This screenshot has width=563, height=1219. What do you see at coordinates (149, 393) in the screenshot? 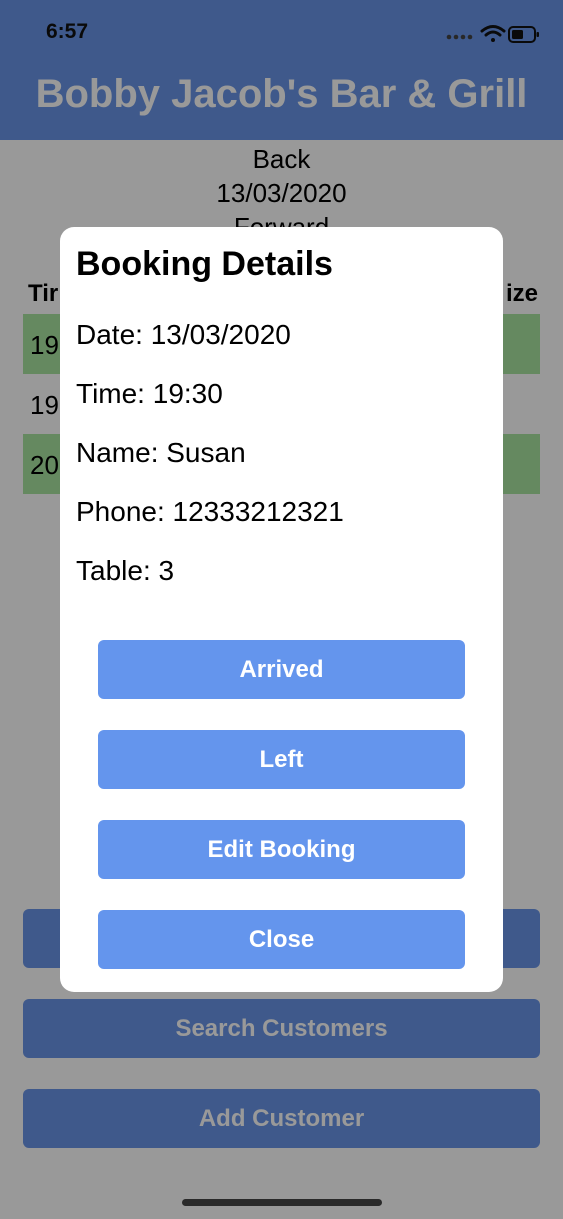
I see `booking-time: Time: 19:30` at bounding box center [149, 393].